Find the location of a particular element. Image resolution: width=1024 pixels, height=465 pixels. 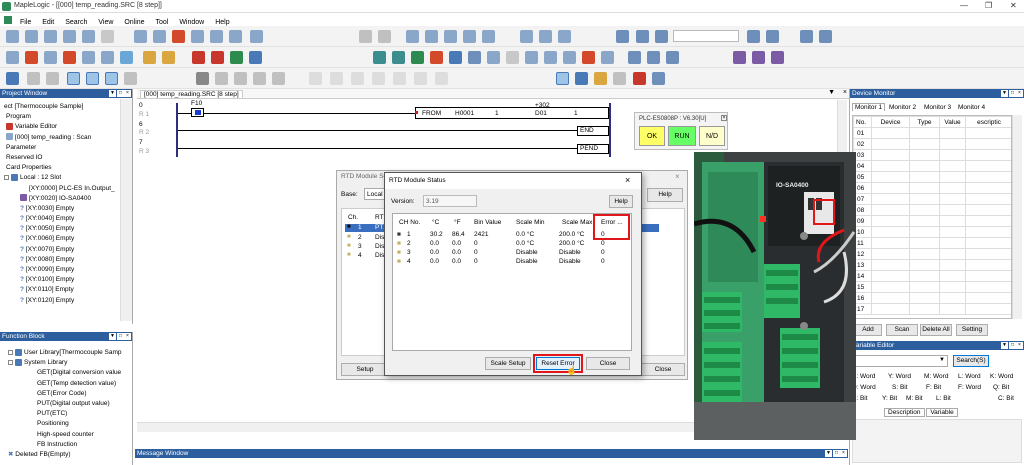

device-type-button: L: Word is located at coordinates (969, 376).